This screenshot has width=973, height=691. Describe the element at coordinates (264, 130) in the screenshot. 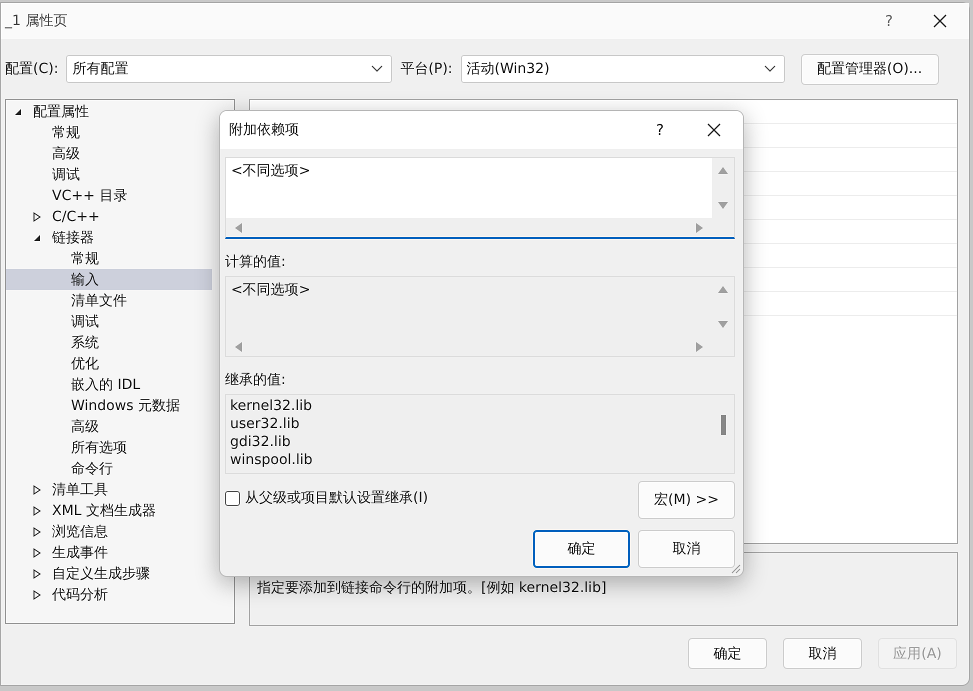

I see `dialog-title: 附加依赖项` at that location.